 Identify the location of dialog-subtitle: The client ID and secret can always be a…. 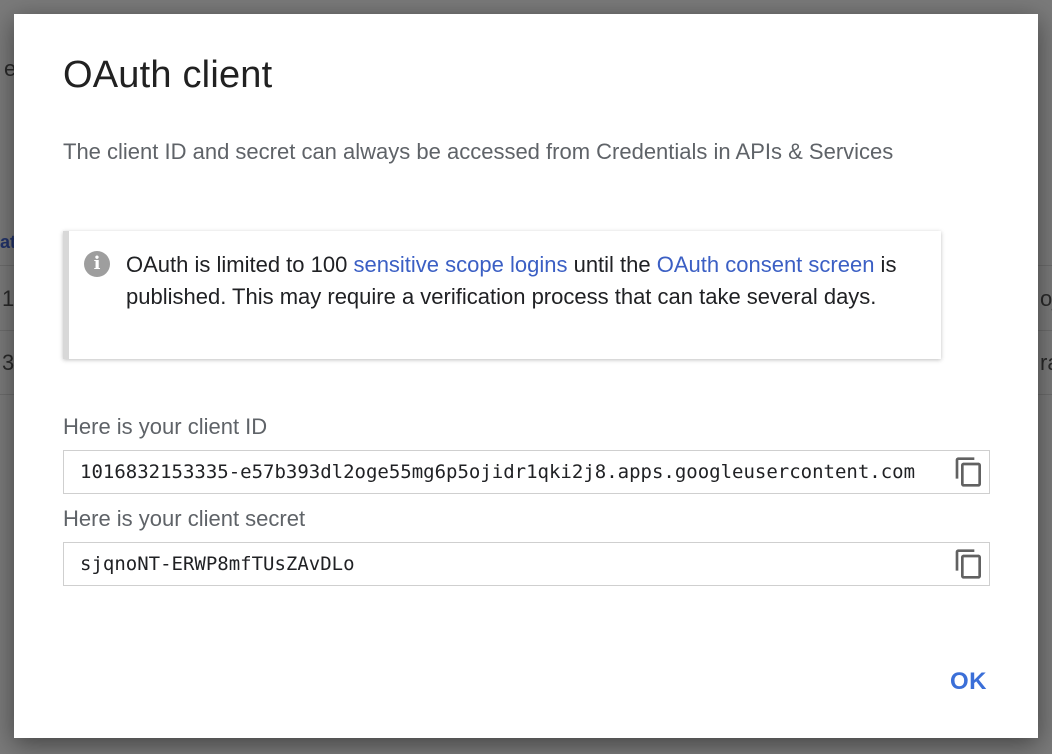
(478, 151).